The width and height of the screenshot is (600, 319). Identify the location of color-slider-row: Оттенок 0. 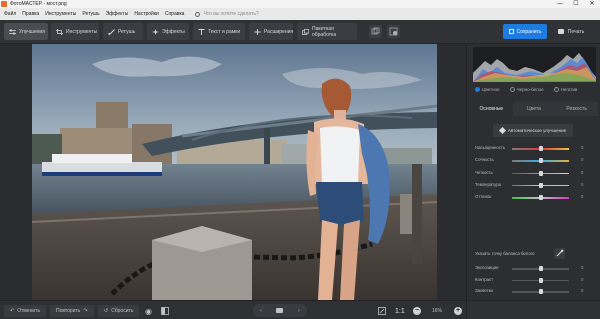
(536, 198).